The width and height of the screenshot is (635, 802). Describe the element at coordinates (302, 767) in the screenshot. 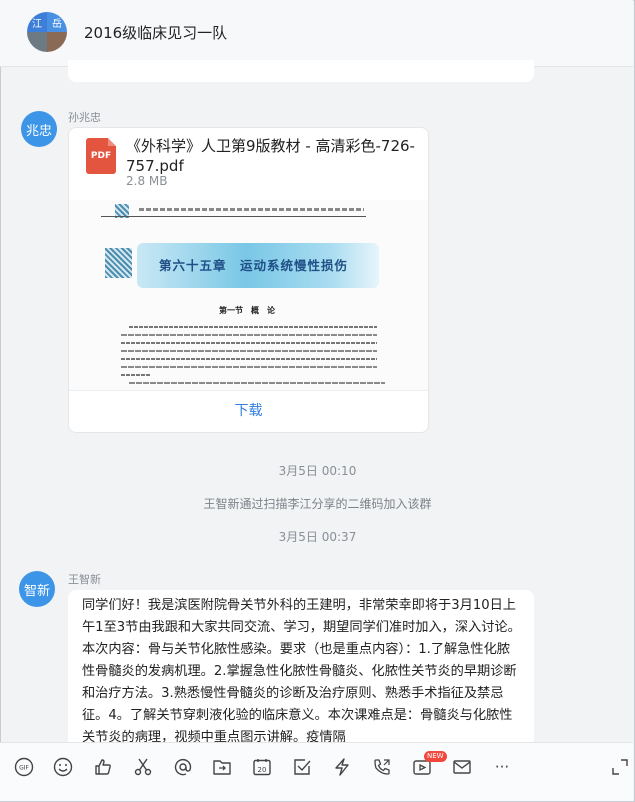

I see `task-checkbox-icon` at that location.